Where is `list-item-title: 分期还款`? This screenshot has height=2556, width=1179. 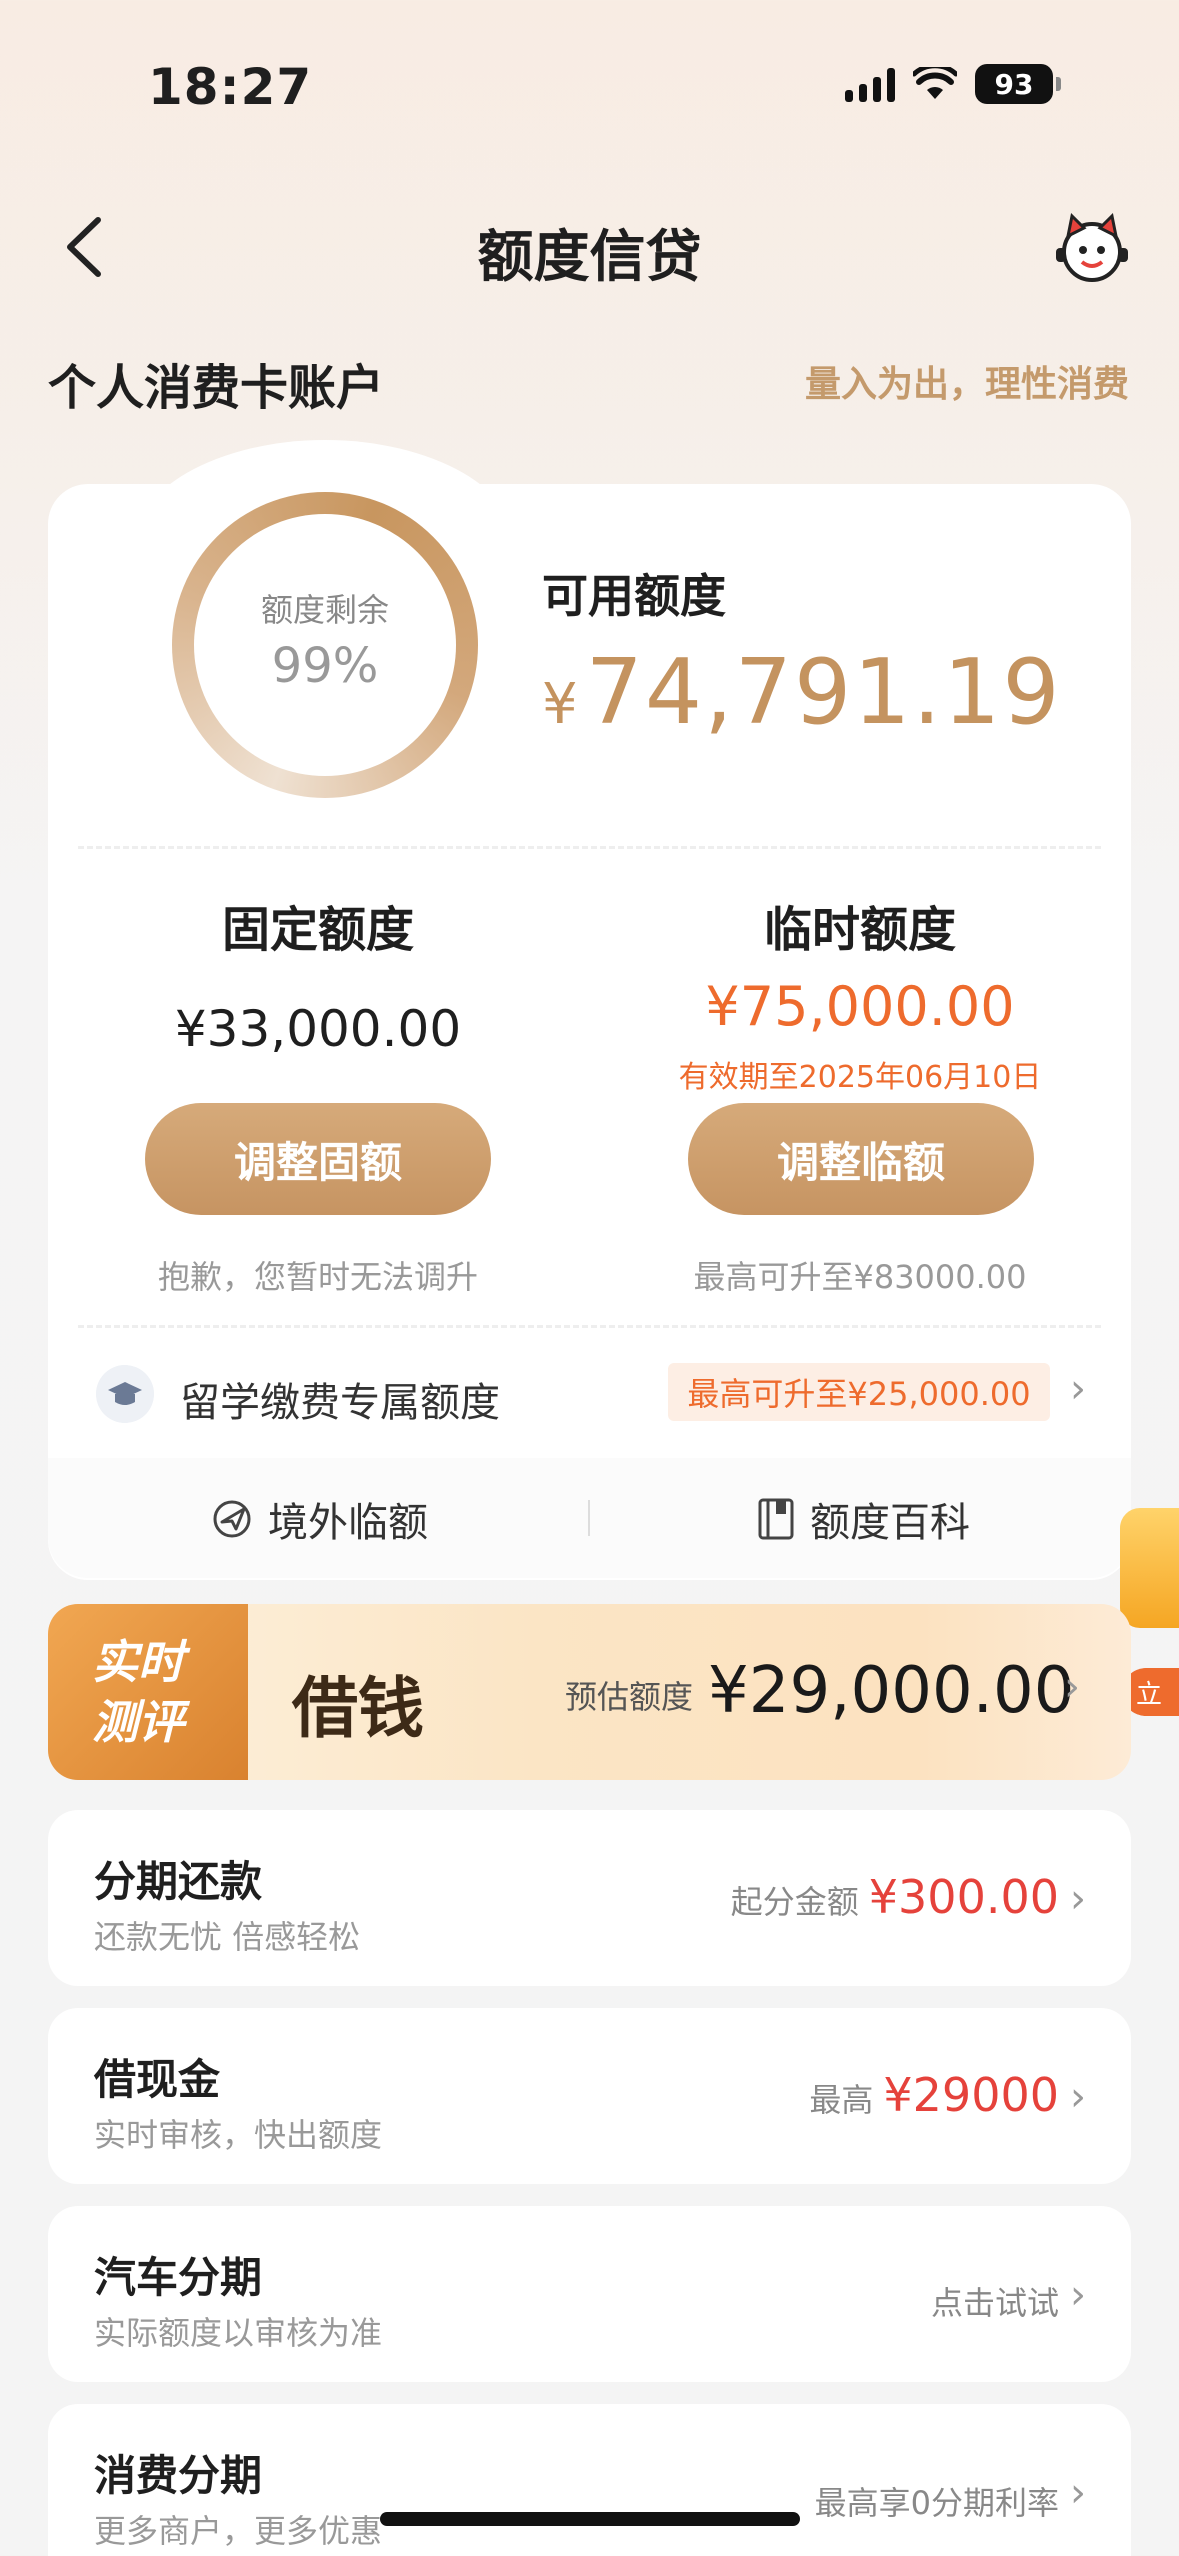 list-item-title: 分期还款 is located at coordinates (178, 1881).